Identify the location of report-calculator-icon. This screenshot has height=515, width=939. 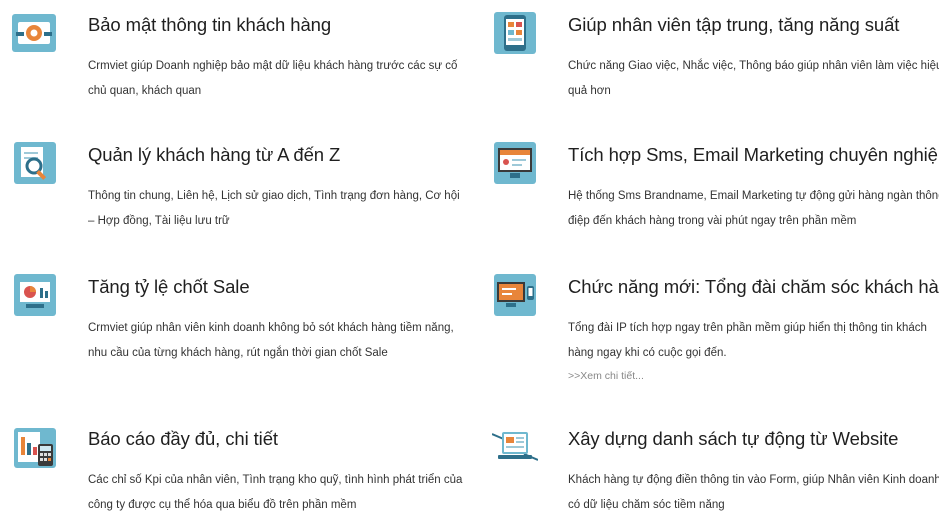
(35, 447).